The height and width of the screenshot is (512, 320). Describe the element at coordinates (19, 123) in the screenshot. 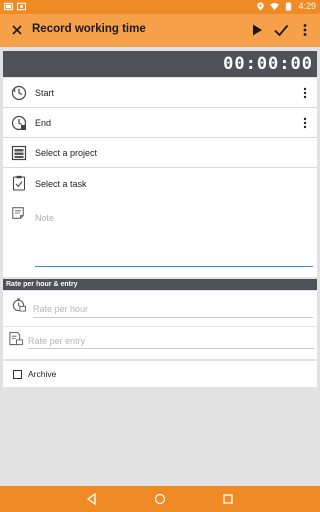

I see `clock-stop-icon` at that location.